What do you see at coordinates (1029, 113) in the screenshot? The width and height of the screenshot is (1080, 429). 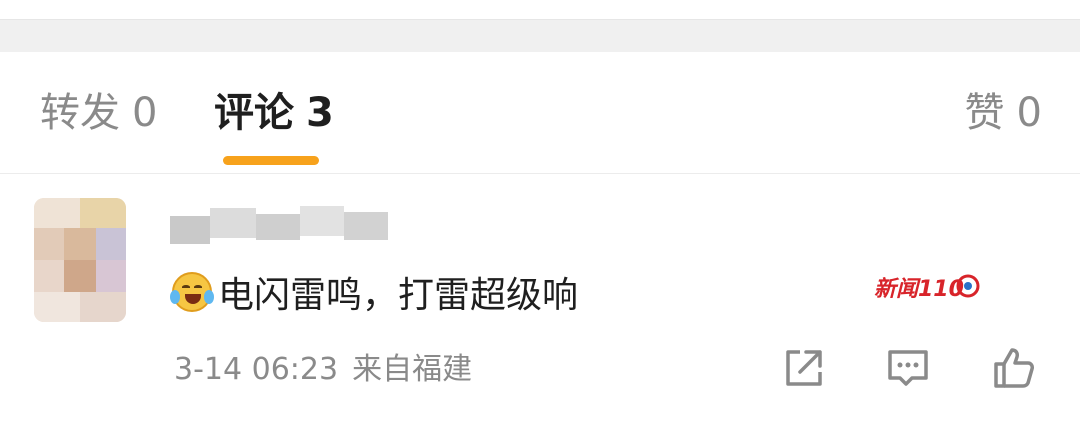 I see `tab-like-count: 0` at bounding box center [1029, 113].